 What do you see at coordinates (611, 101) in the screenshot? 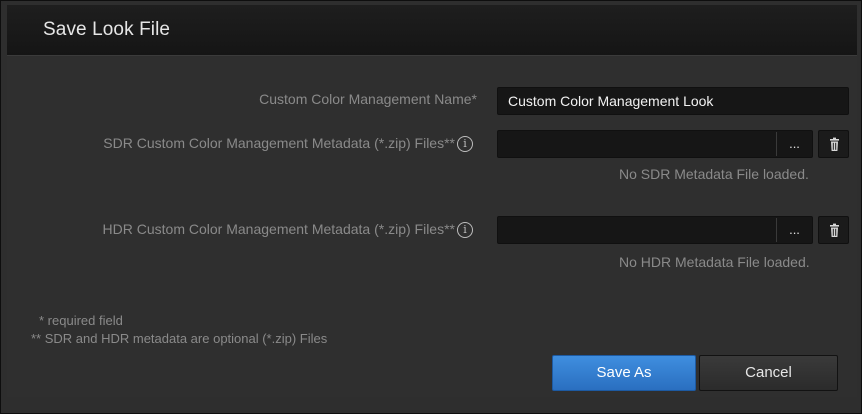
I see `name-input-value: Custom Color Management Look` at bounding box center [611, 101].